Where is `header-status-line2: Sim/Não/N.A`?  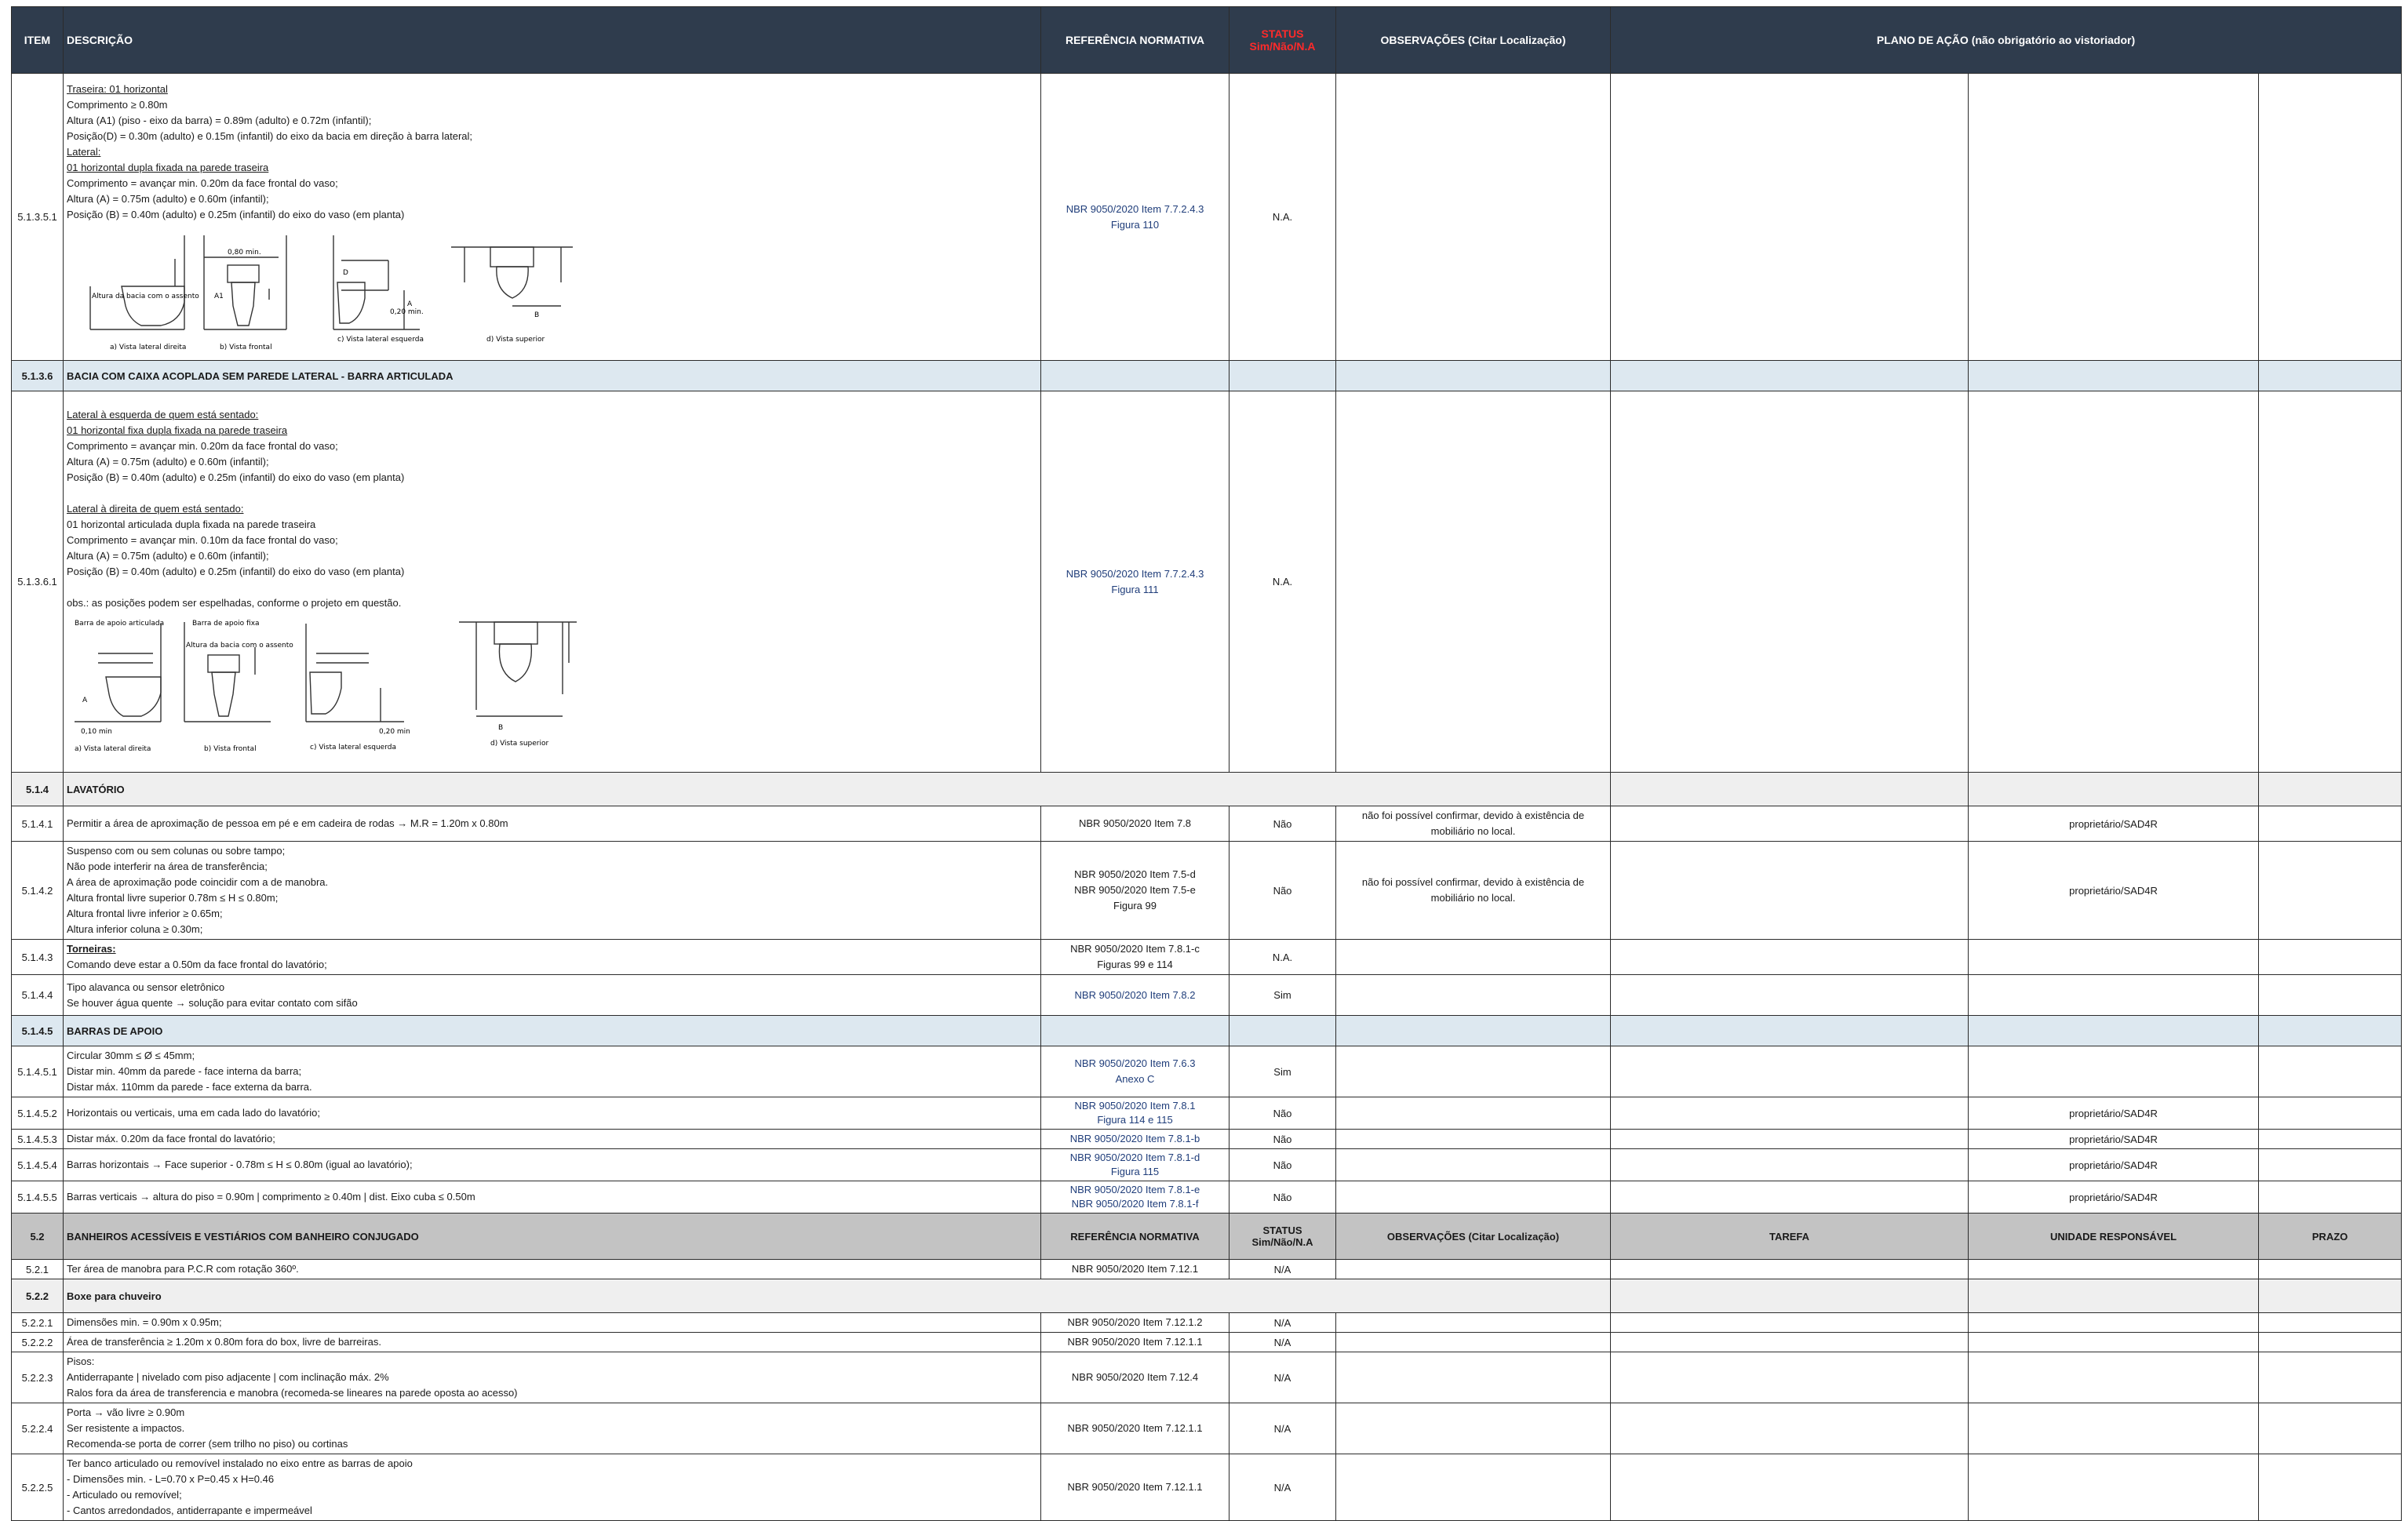
header-status-line2: Sim/Não/N.A is located at coordinates (1282, 46).